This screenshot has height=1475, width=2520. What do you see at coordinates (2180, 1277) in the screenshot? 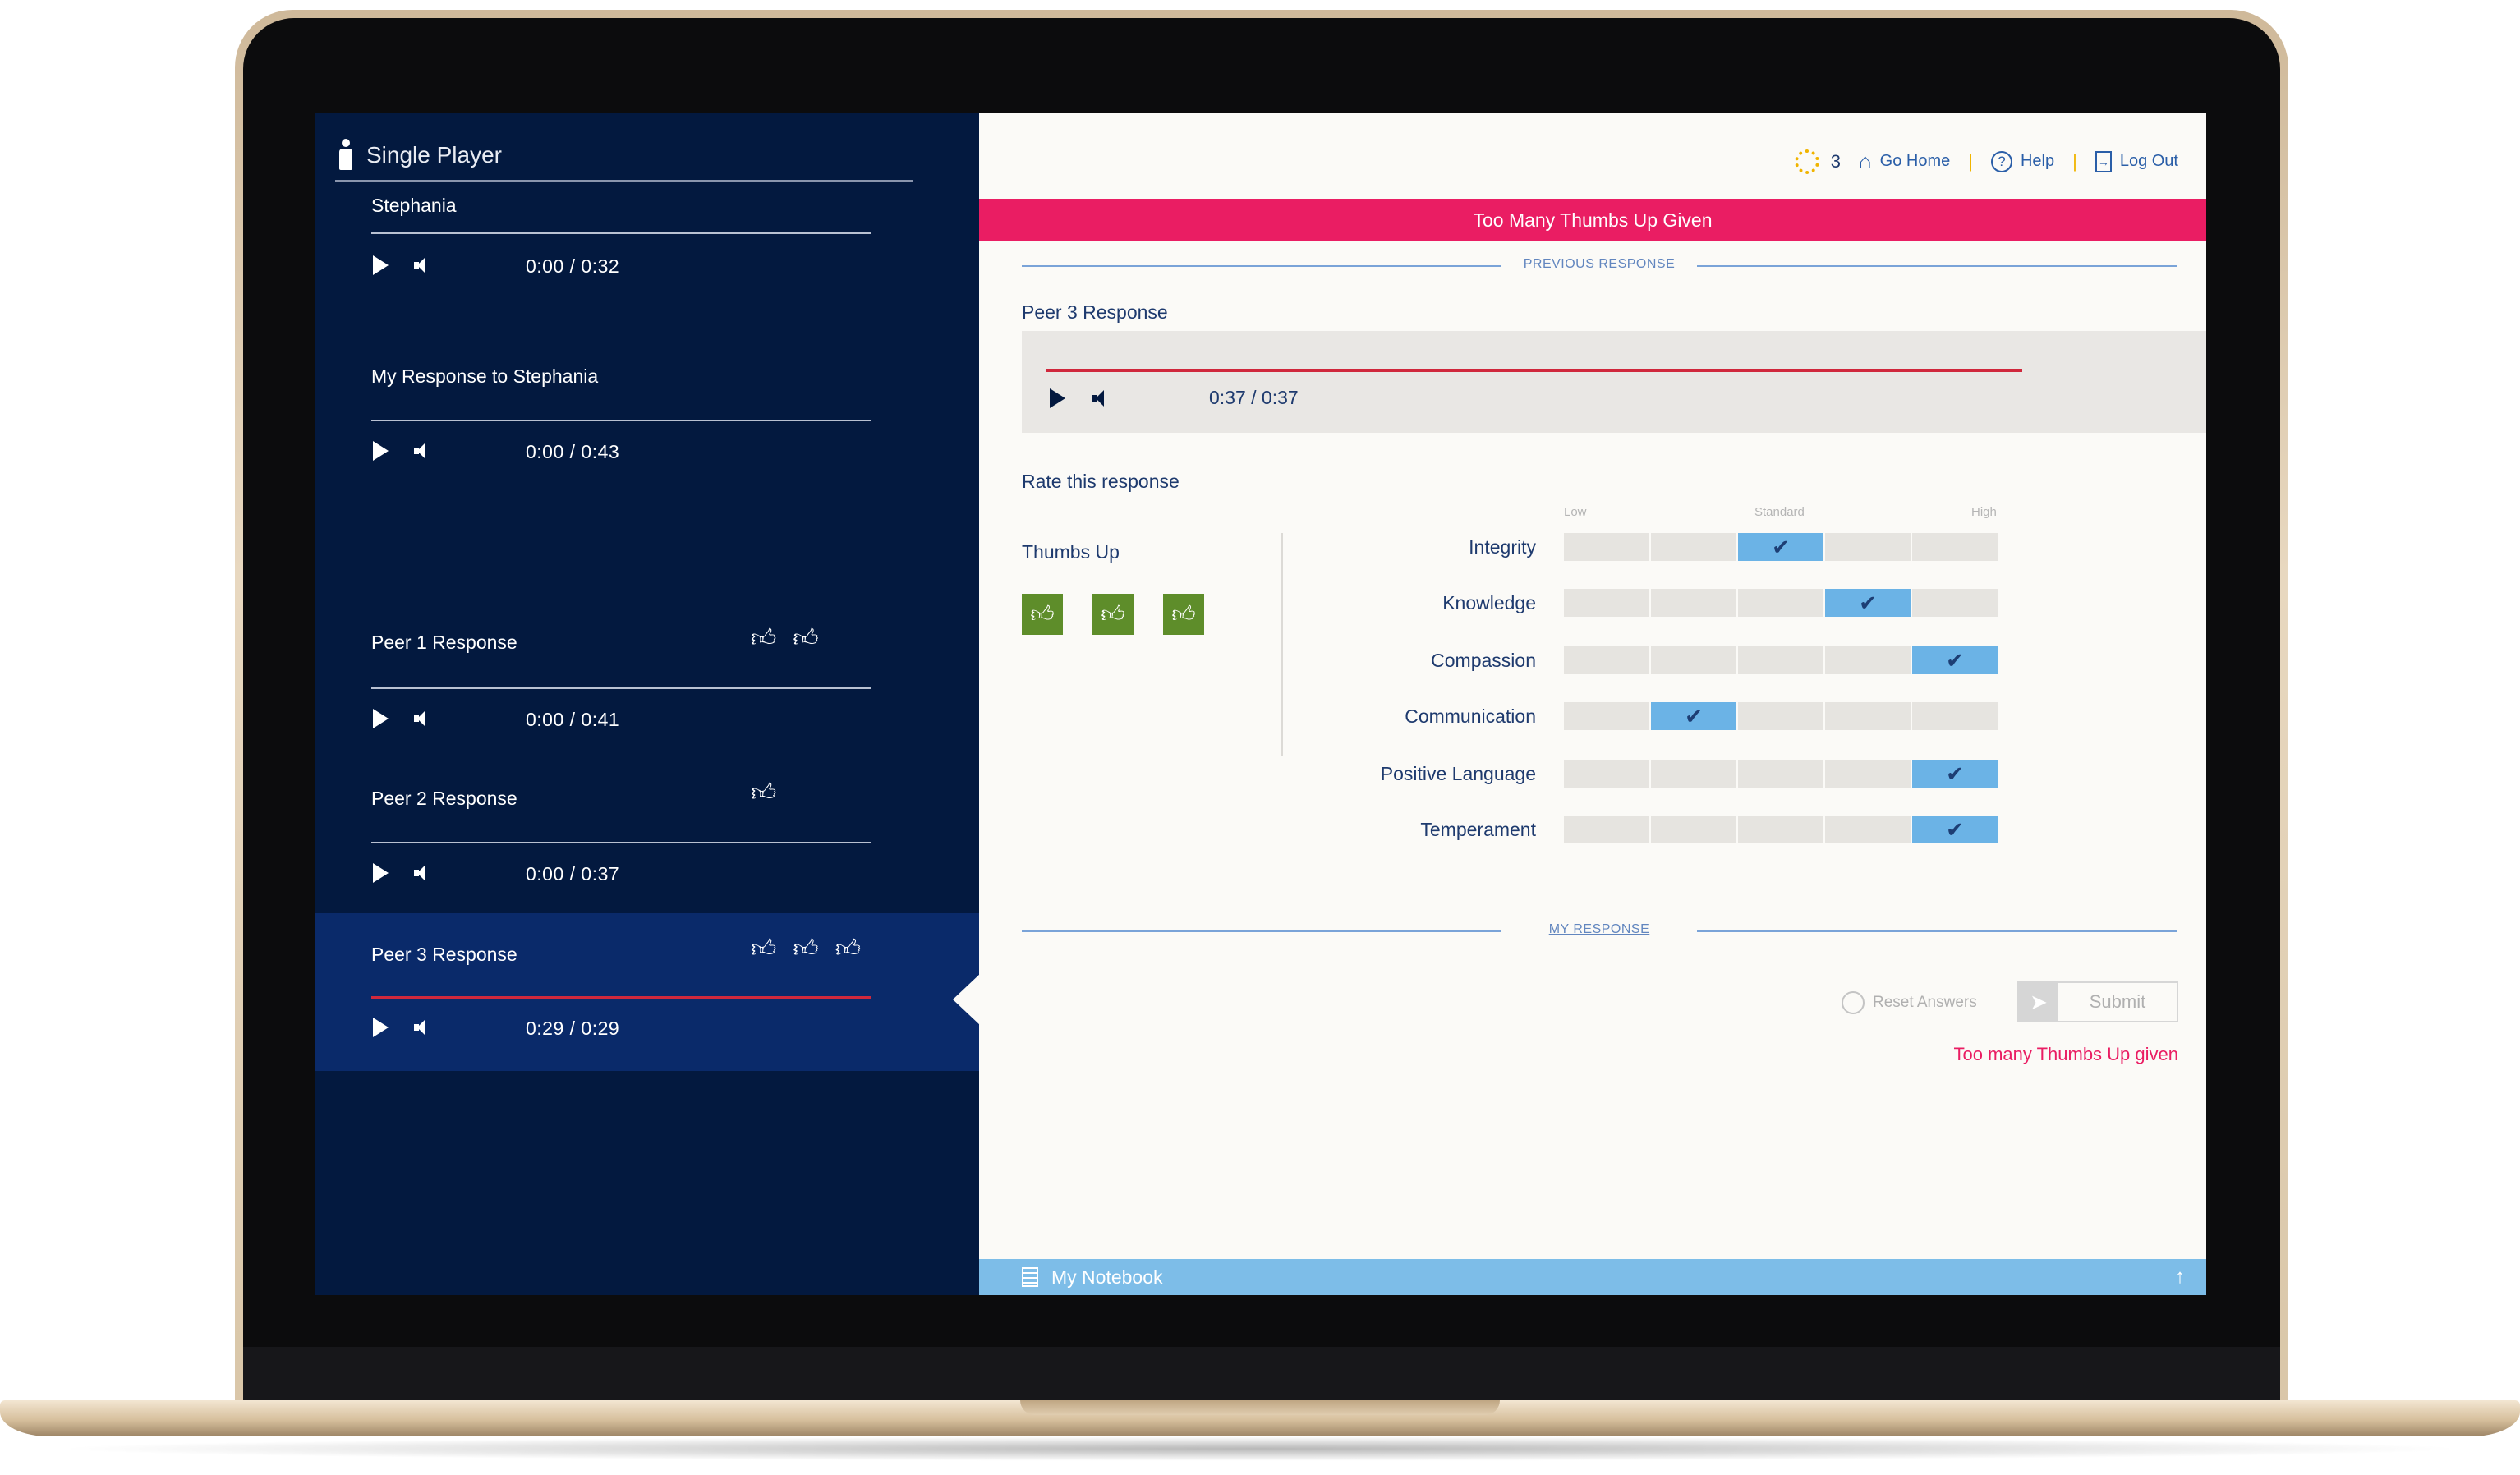
I see `arrow-up-icon: ↑` at bounding box center [2180, 1277].